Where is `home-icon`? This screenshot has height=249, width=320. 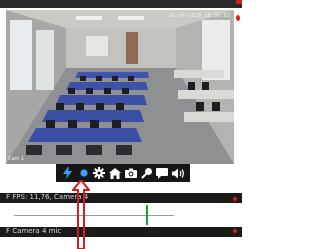
home-icon is located at coordinates (115, 173).